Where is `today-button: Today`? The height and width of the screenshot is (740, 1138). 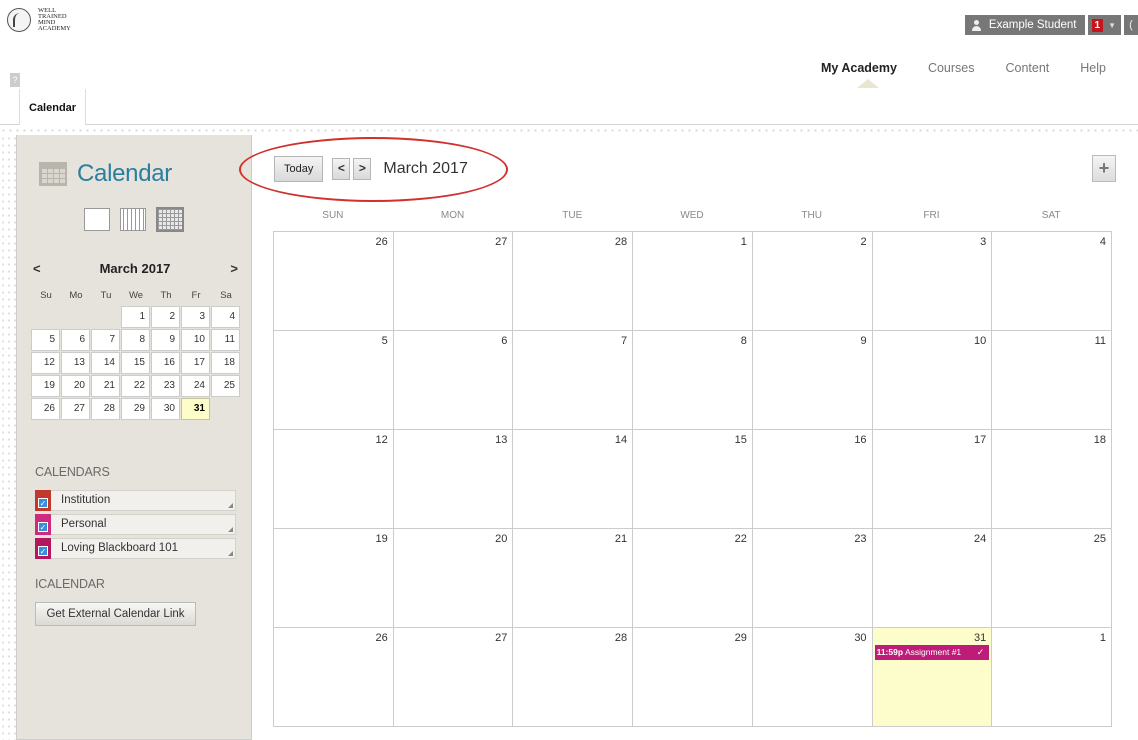
today-button: Today is located at coordinates (299, 169).